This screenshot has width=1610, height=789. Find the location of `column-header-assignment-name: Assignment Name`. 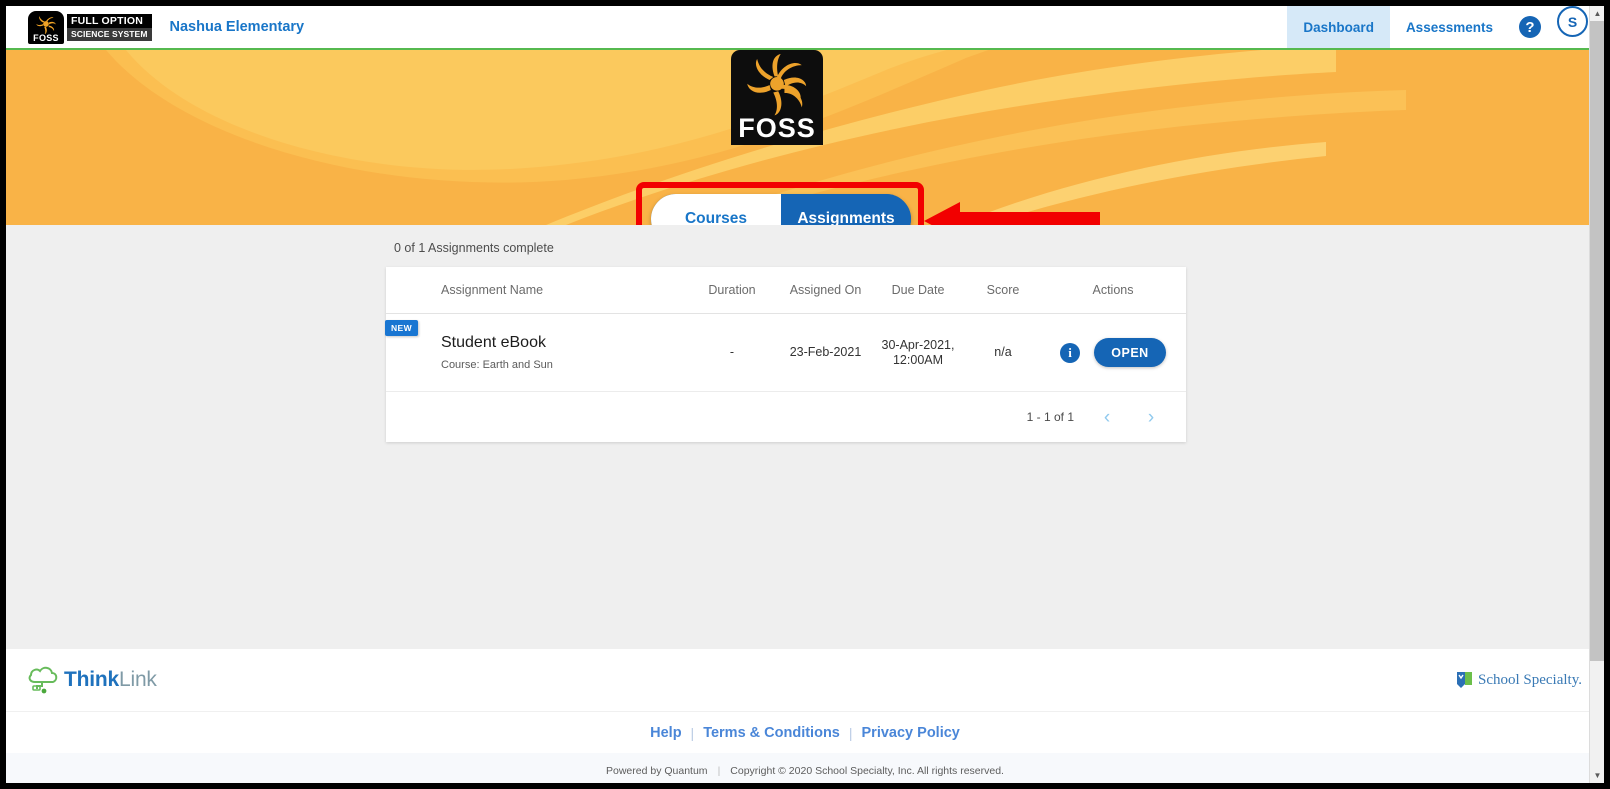

column-header-assignment-name: Assignment Name is located at coordinates (492, 290).